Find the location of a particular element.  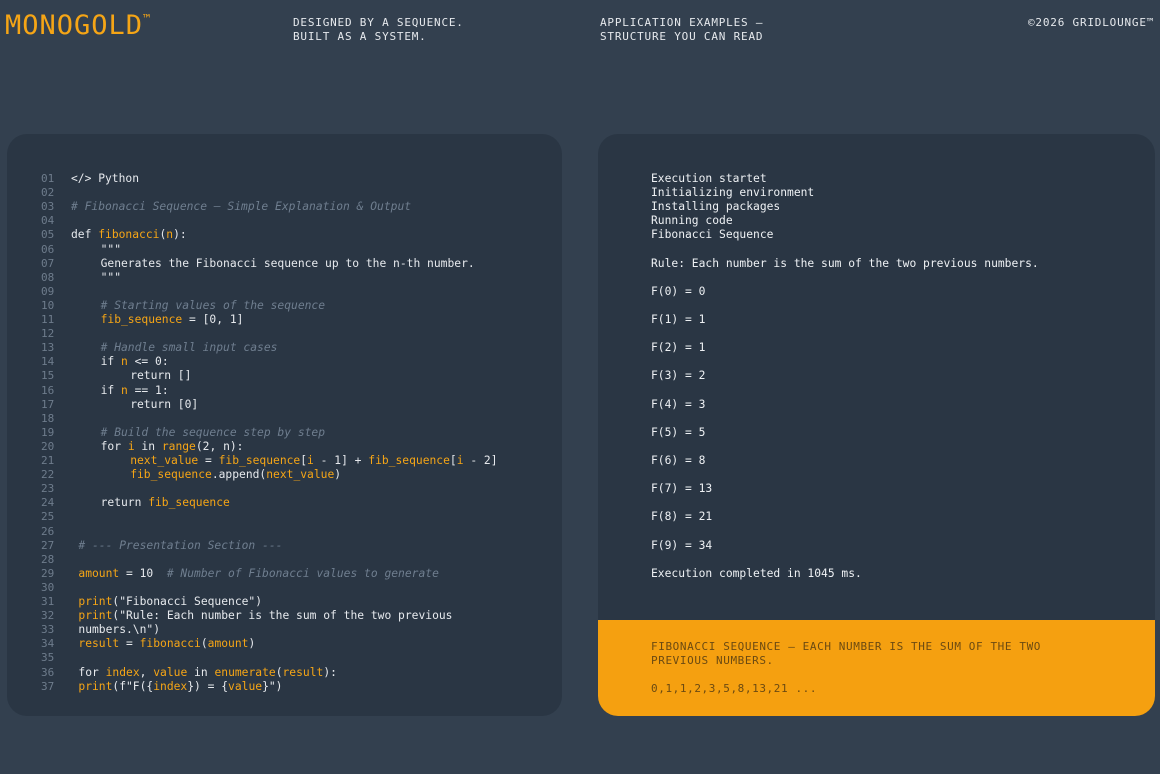

code-token: ("Fibonacci Sequence") is located at coordinates (187, 601).